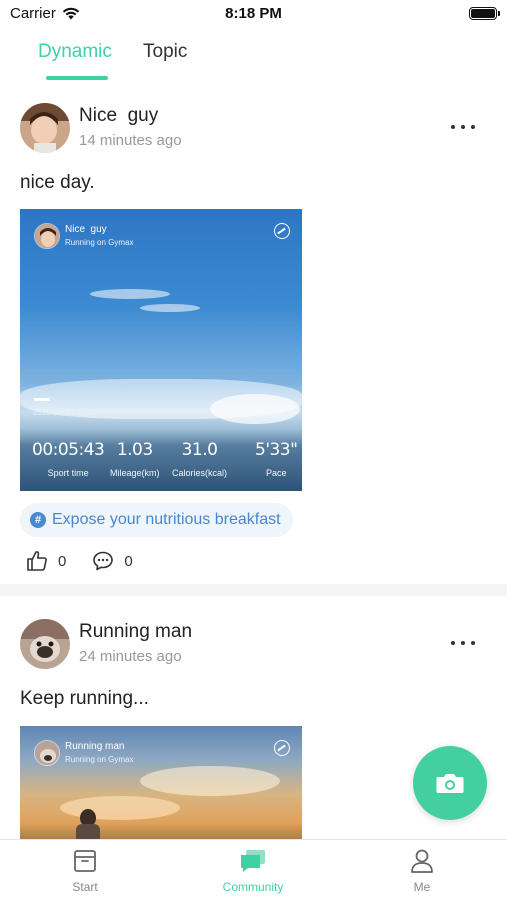 The height and width of the screenshot is (900, 507). What do you see at coordinates (276, 473) in the screenshot?
I see `stat-label: Pace` at bounding box center [276, 473].